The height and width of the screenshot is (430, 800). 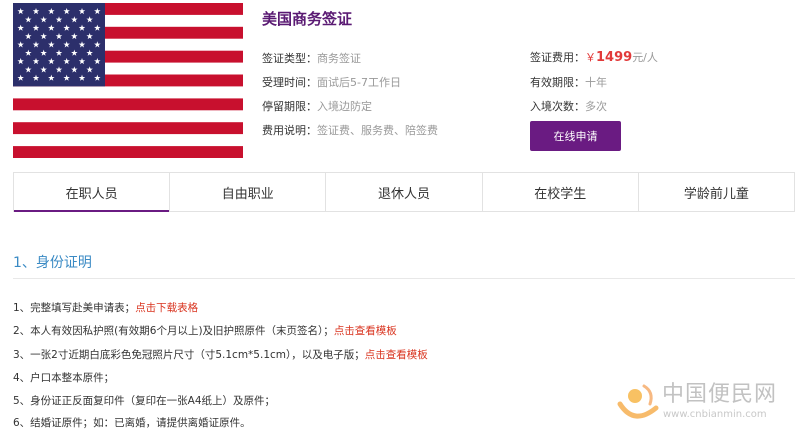 I want to click on fee-note-label: 费用说明：, so click(x=289, y=130).